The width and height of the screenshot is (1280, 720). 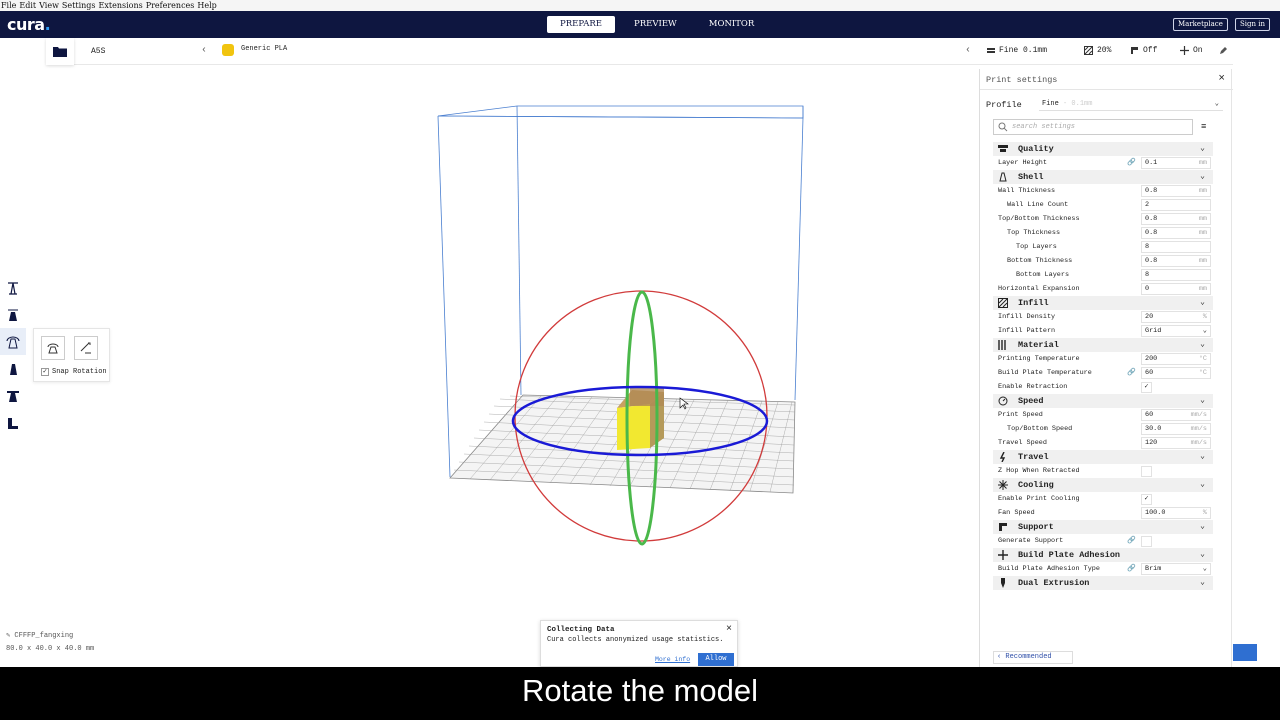 I want to click on profile-dropdown: Fine - 0.1mm ⌄, so click(x=1131, y=104).